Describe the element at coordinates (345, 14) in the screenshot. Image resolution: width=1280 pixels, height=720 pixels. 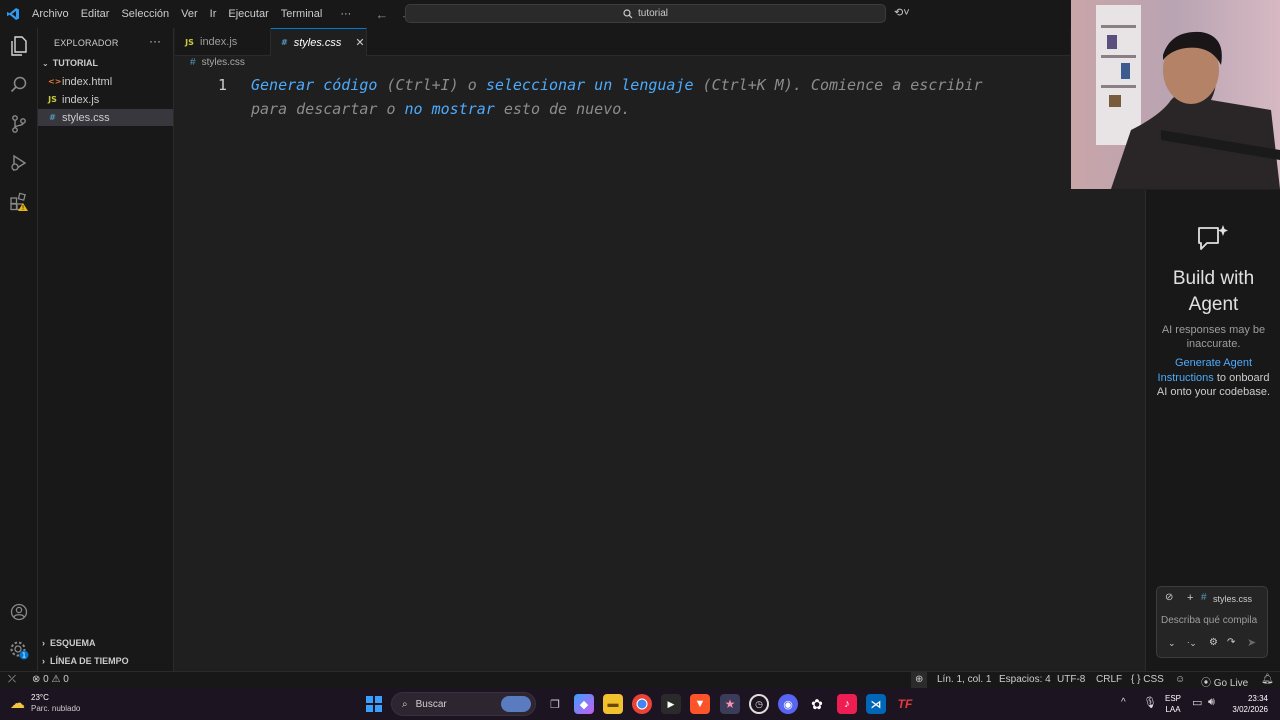
I see `menu-more: ···` at that location.